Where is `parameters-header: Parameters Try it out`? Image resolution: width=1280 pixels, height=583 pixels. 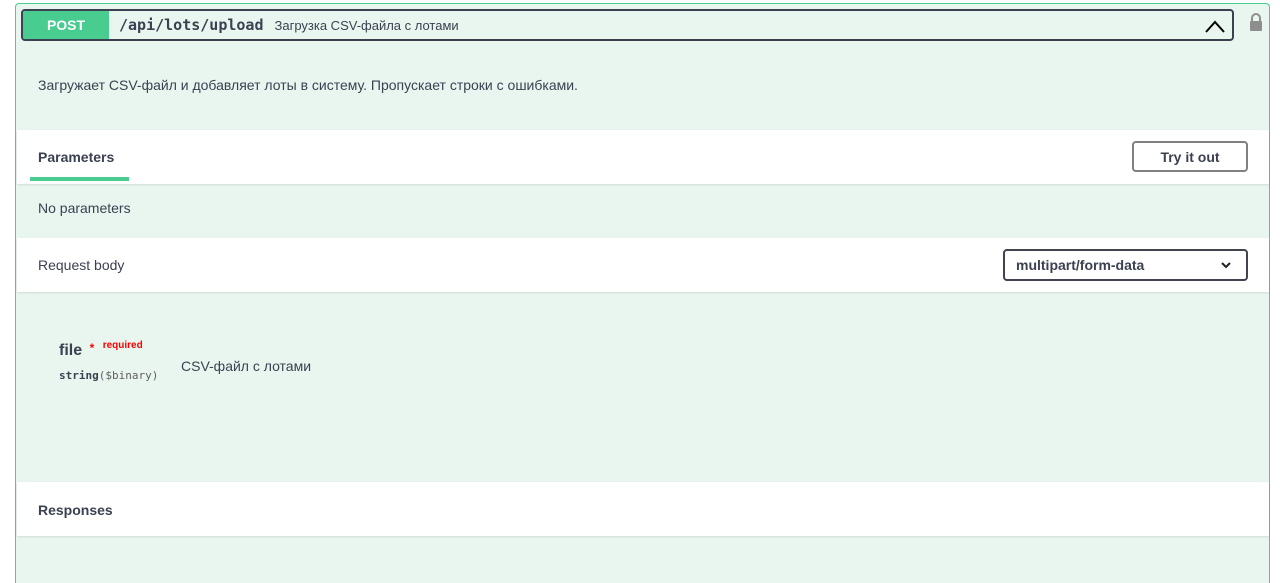
parameters-header: Parameters Try it out is located at coordinates (643, 157).